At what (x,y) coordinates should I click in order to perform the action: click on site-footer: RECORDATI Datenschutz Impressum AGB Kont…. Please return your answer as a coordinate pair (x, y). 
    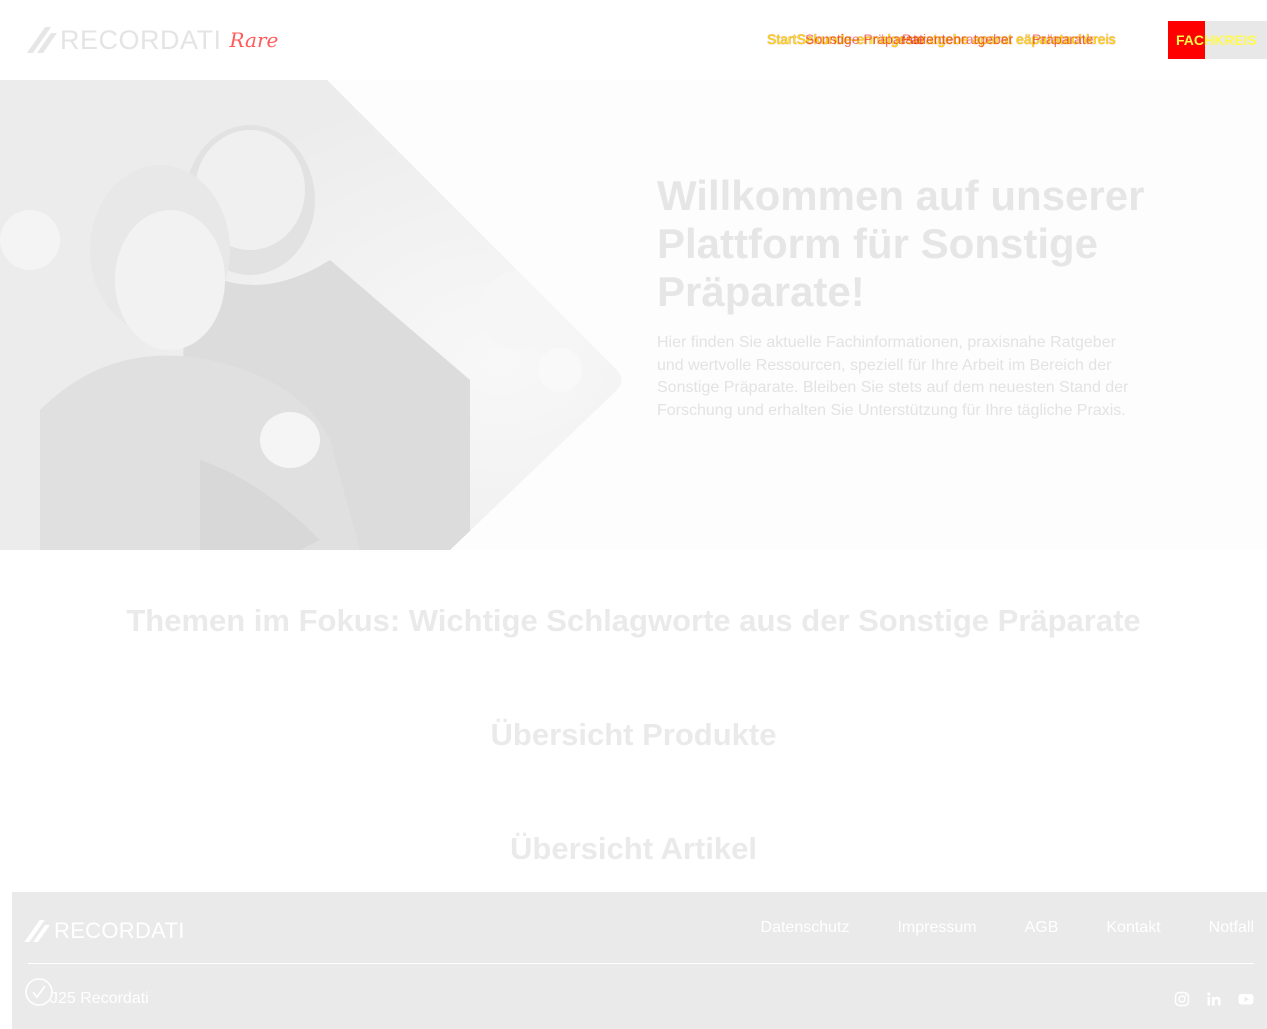
    Looking at the image, I should click on (639, 960).